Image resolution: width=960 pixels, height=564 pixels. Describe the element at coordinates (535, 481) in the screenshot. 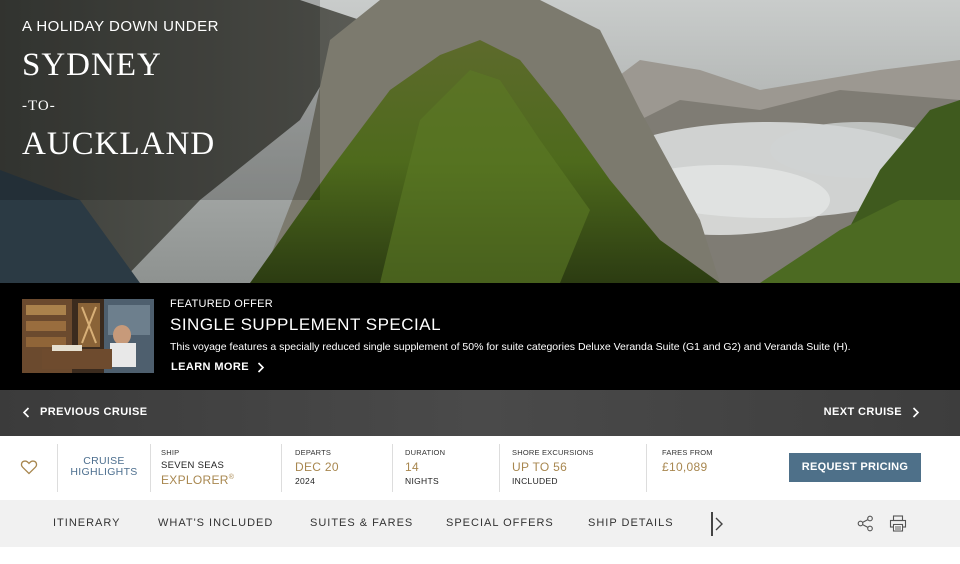

I see `excursions-sub: INCLUDED` at that location.